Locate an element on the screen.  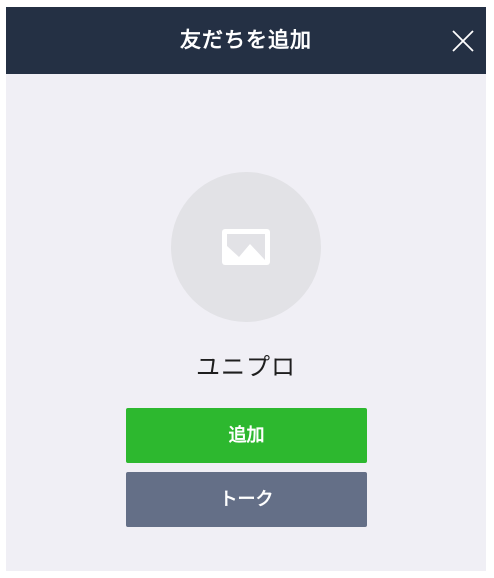
close-icon is located at coordinates (463, 41).